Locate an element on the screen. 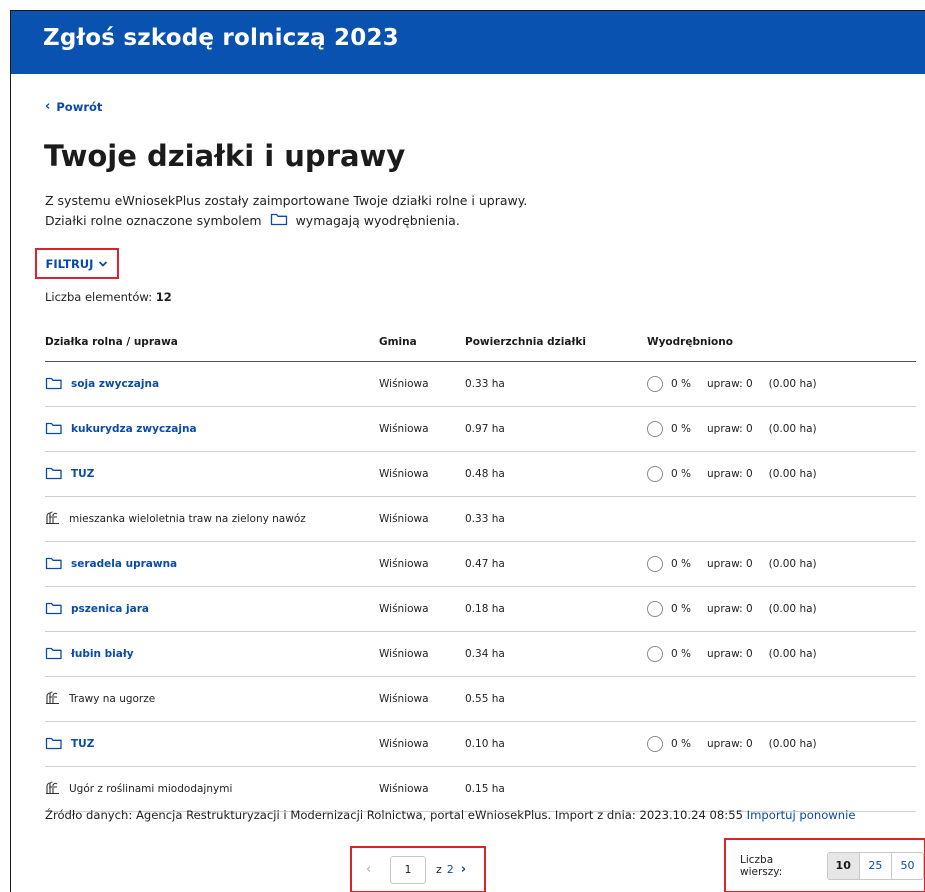  items-count: Liczba elementów: 12 is located at coordinates (108, 297).